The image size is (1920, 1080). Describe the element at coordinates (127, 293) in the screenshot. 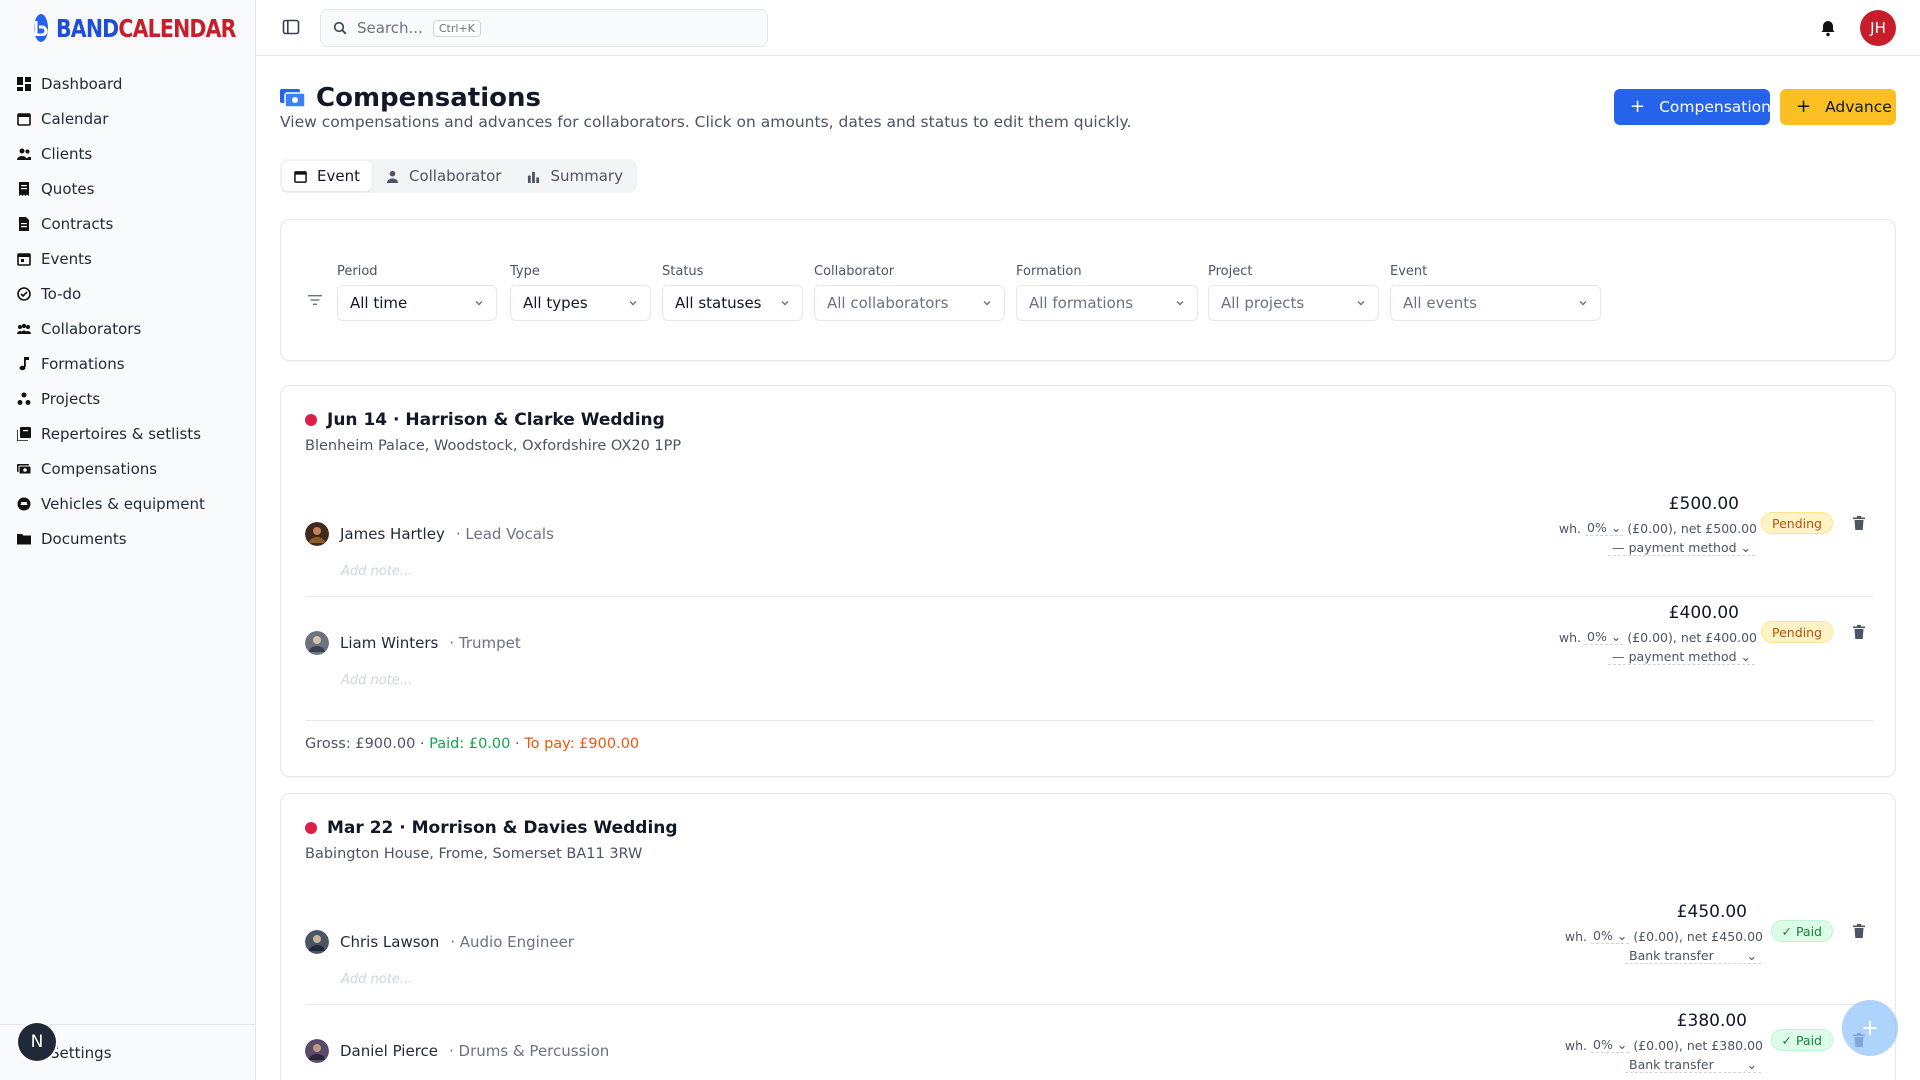

I see `sidebar-item-todo: To-do` at that location.